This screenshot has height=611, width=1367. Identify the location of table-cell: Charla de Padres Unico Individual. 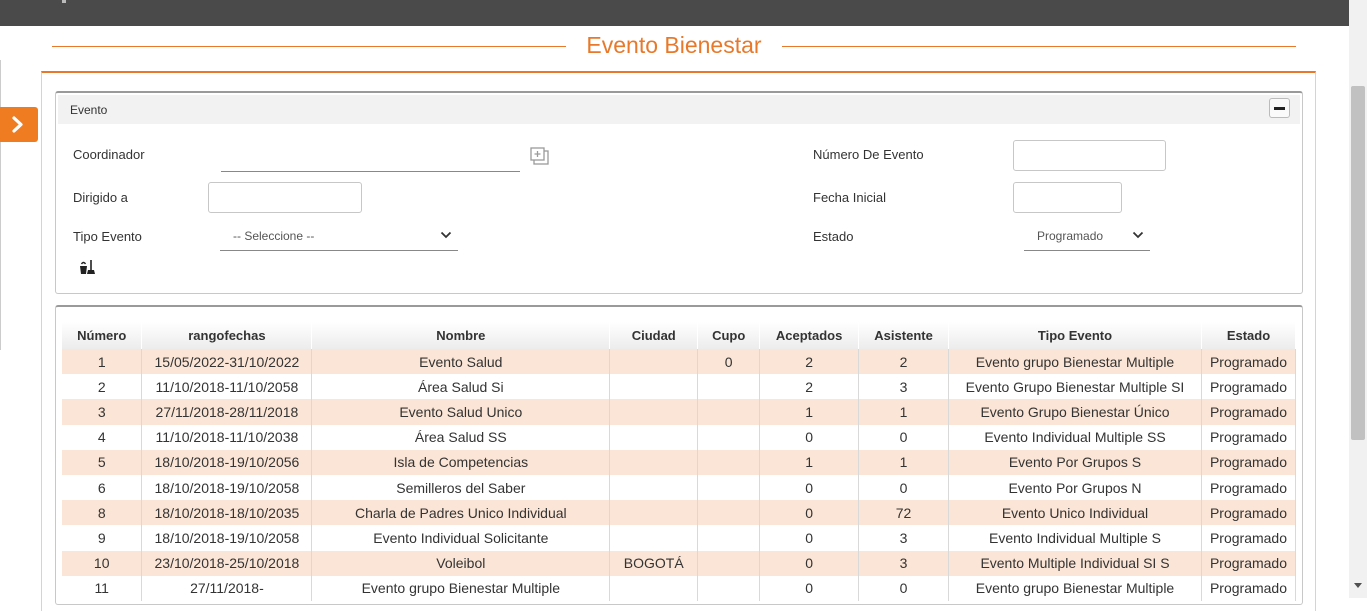
(461, 513).